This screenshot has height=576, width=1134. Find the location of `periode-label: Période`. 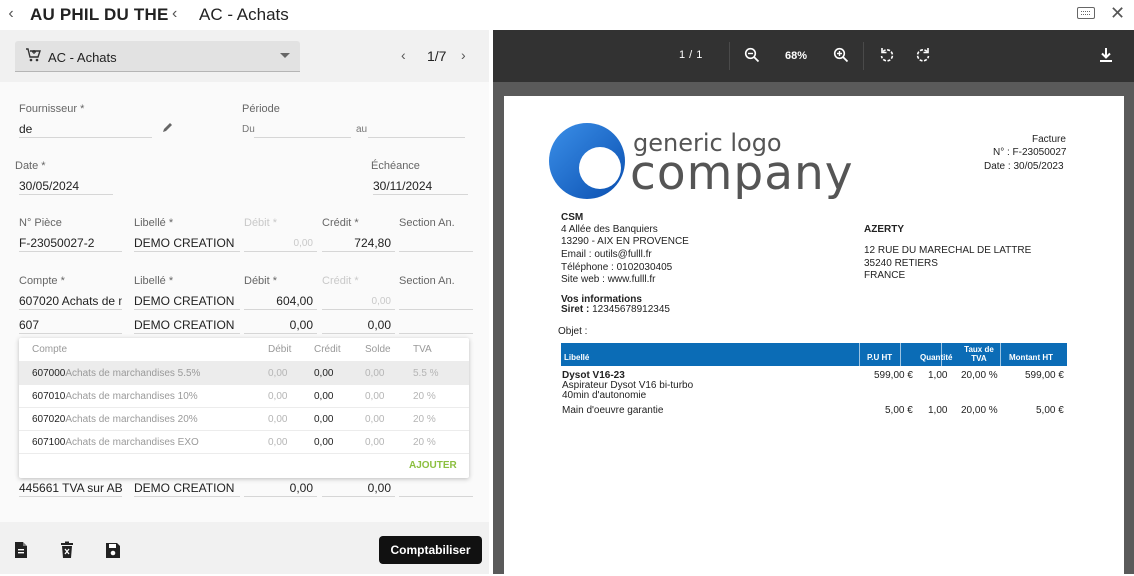

periode-label: Période is located at coordinates (261, 109).